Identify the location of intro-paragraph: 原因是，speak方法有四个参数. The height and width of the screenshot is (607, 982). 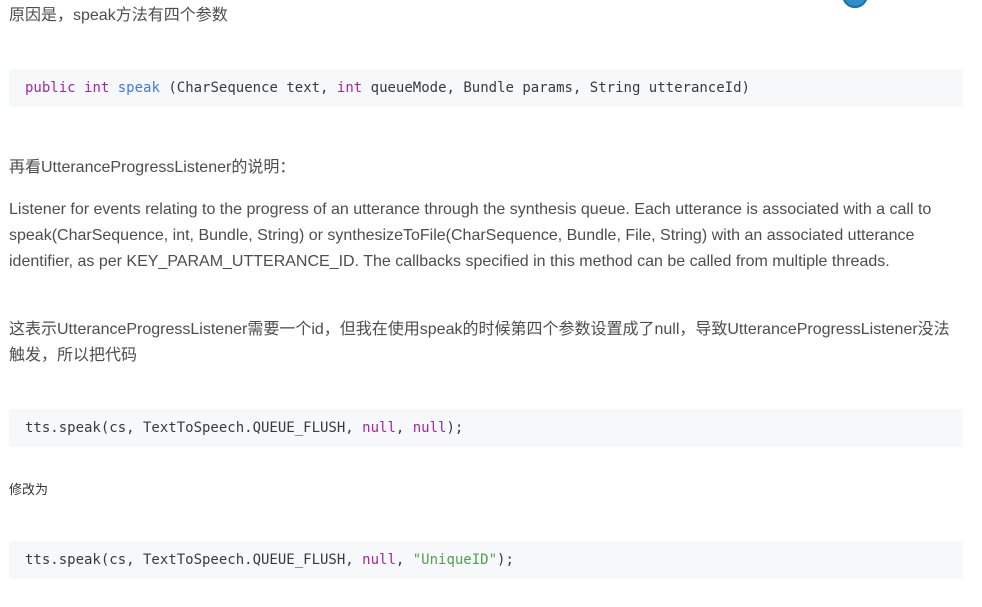
(118, 15).